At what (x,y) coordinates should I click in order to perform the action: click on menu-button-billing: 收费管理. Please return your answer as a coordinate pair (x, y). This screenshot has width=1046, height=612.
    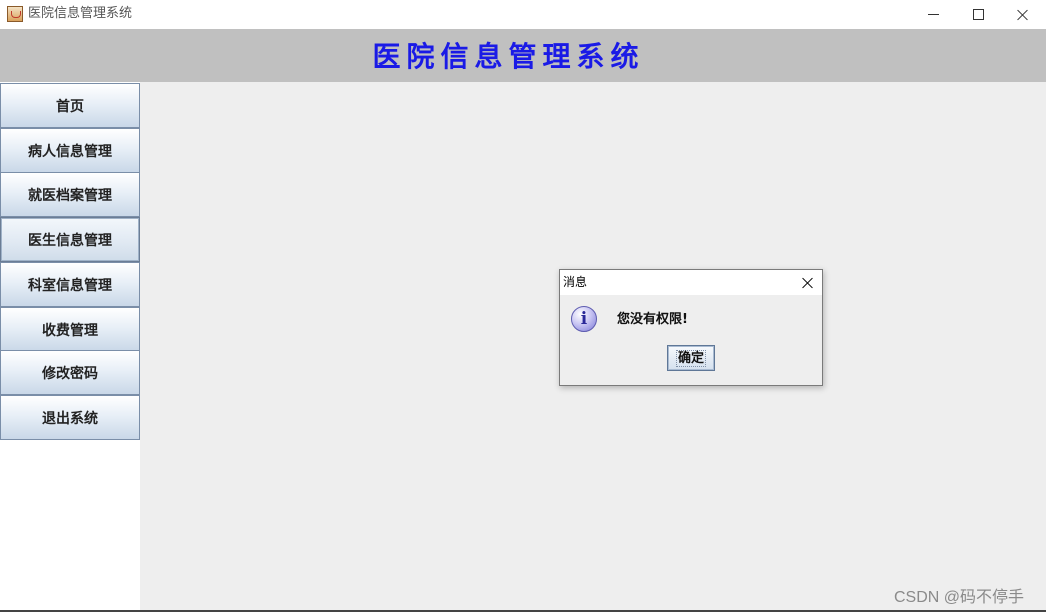
    Looking at the image, I should click on (70, 329).